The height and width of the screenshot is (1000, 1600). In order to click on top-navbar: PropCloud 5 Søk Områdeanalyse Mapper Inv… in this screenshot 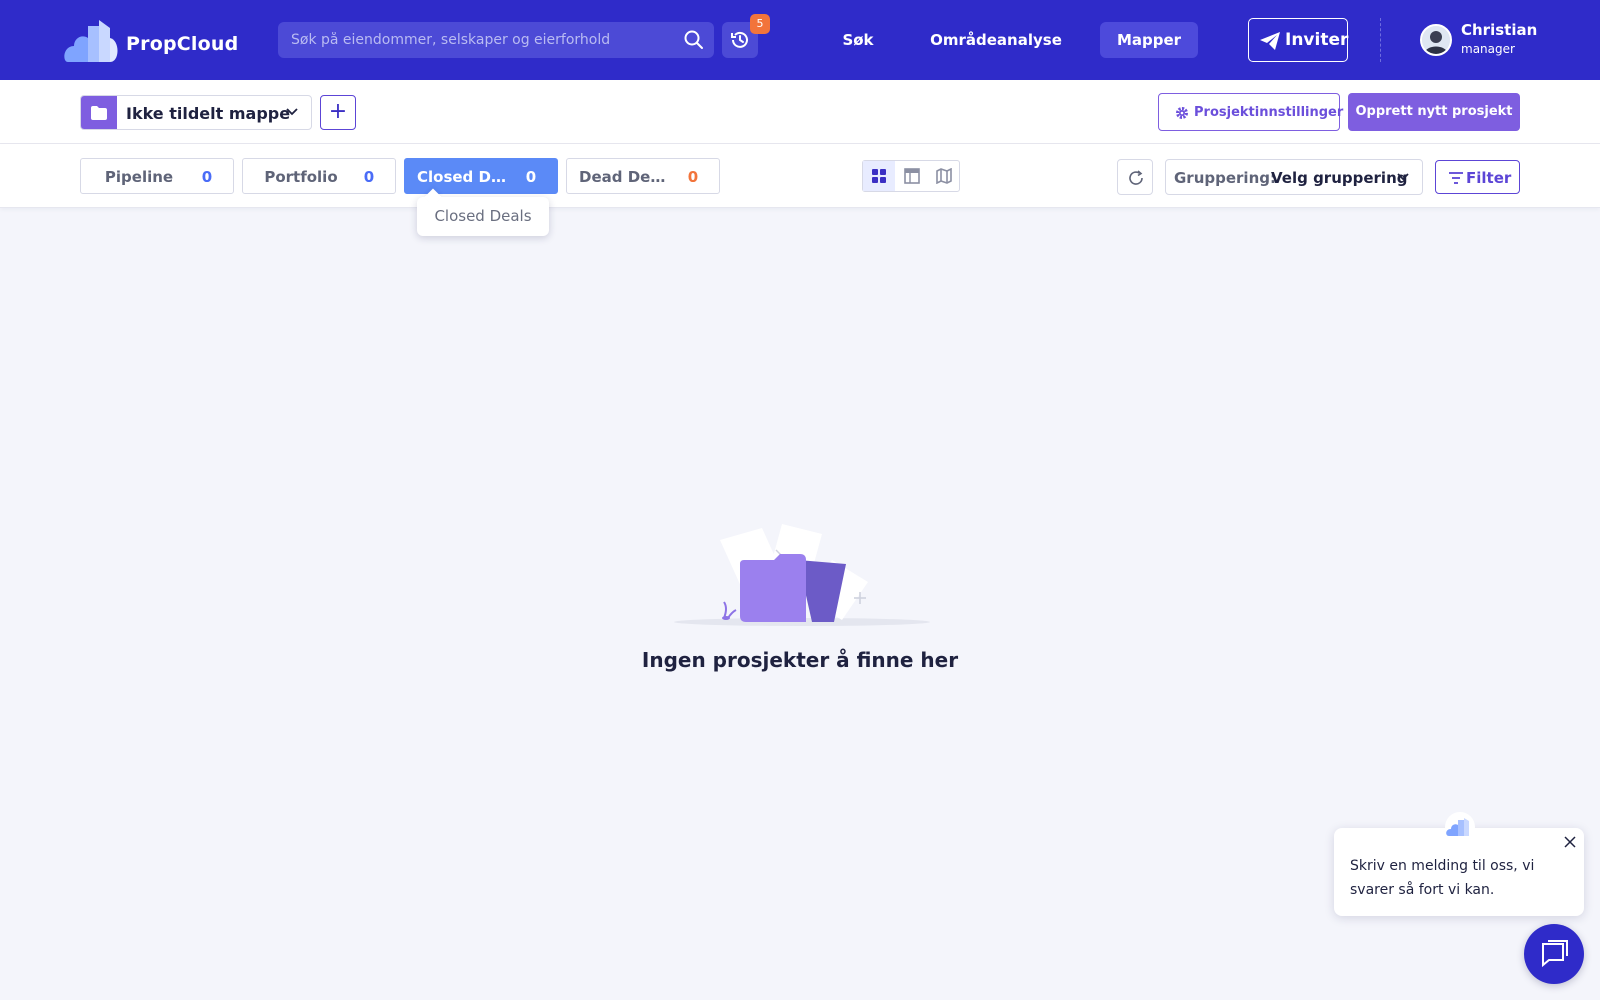, I will do `click(800, 40)`.